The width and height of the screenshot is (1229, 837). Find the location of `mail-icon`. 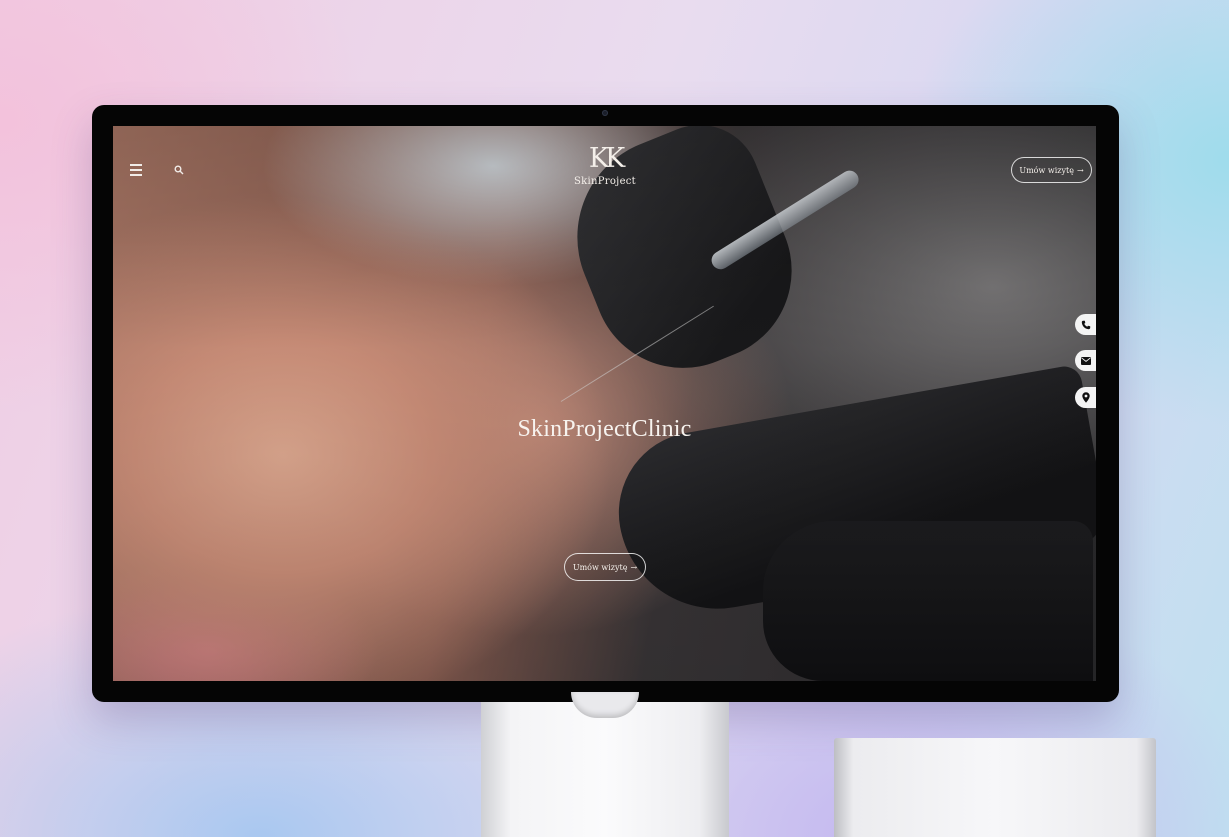

mail-icon is located at coordinates (1085, 360).